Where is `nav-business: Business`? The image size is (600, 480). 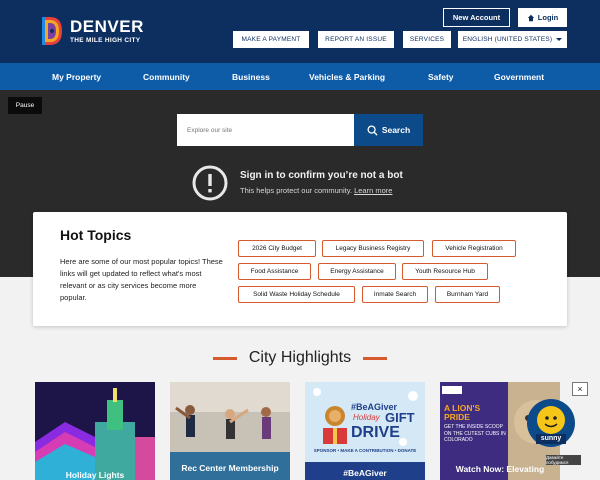 nav-business: Business is located at coordinates (251, 76).